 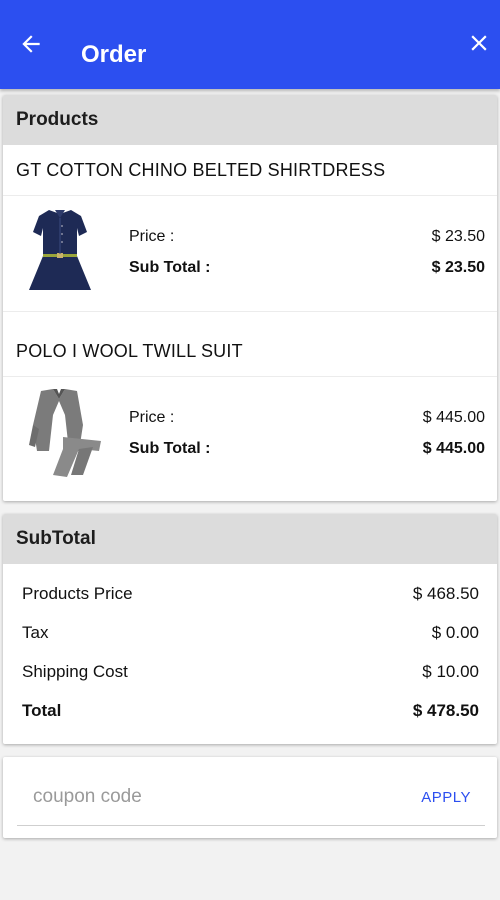 I want to click on products-price-row: Products Price $ 468.50, so click(x=250, y=593).